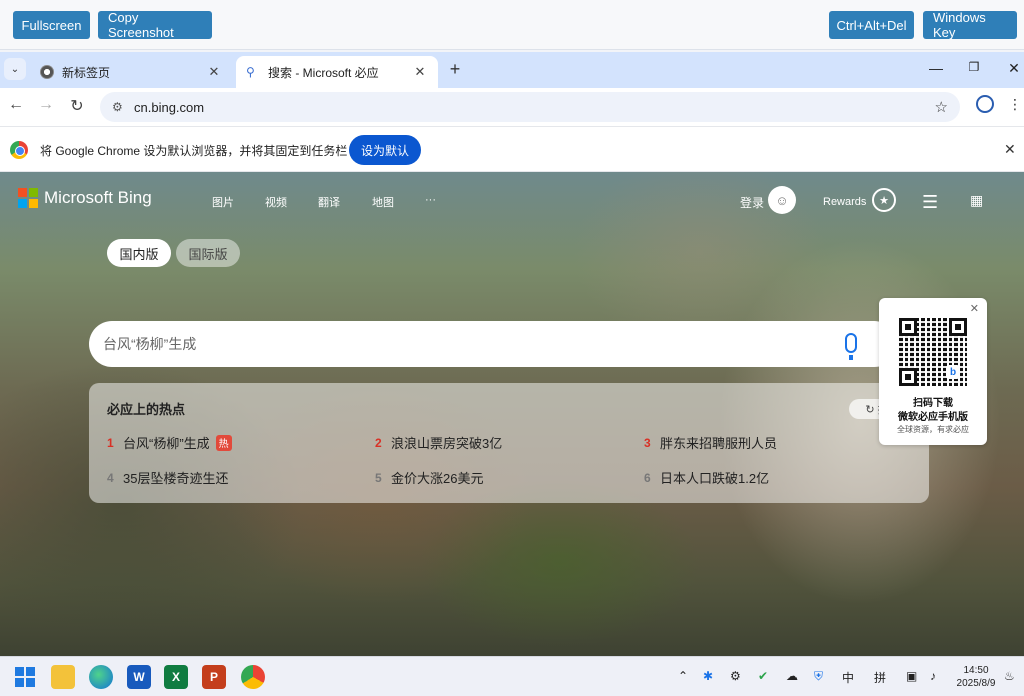  Describe the element at coordinates (101, 677) in the screenshot. I see `edge-icon` at that location.